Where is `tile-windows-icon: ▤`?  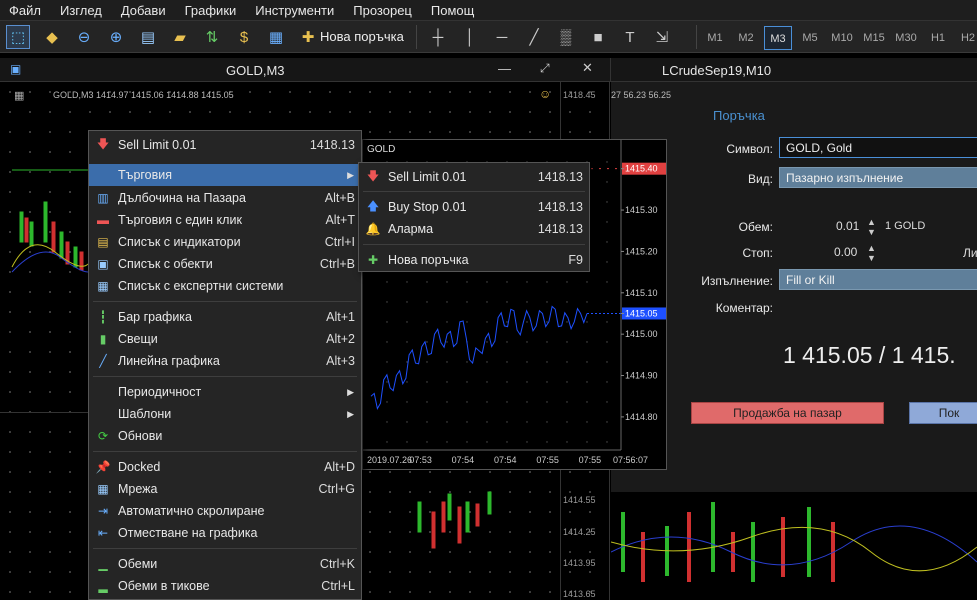
tile-windows-icon: ▤ is located at coordinates (148, 37).